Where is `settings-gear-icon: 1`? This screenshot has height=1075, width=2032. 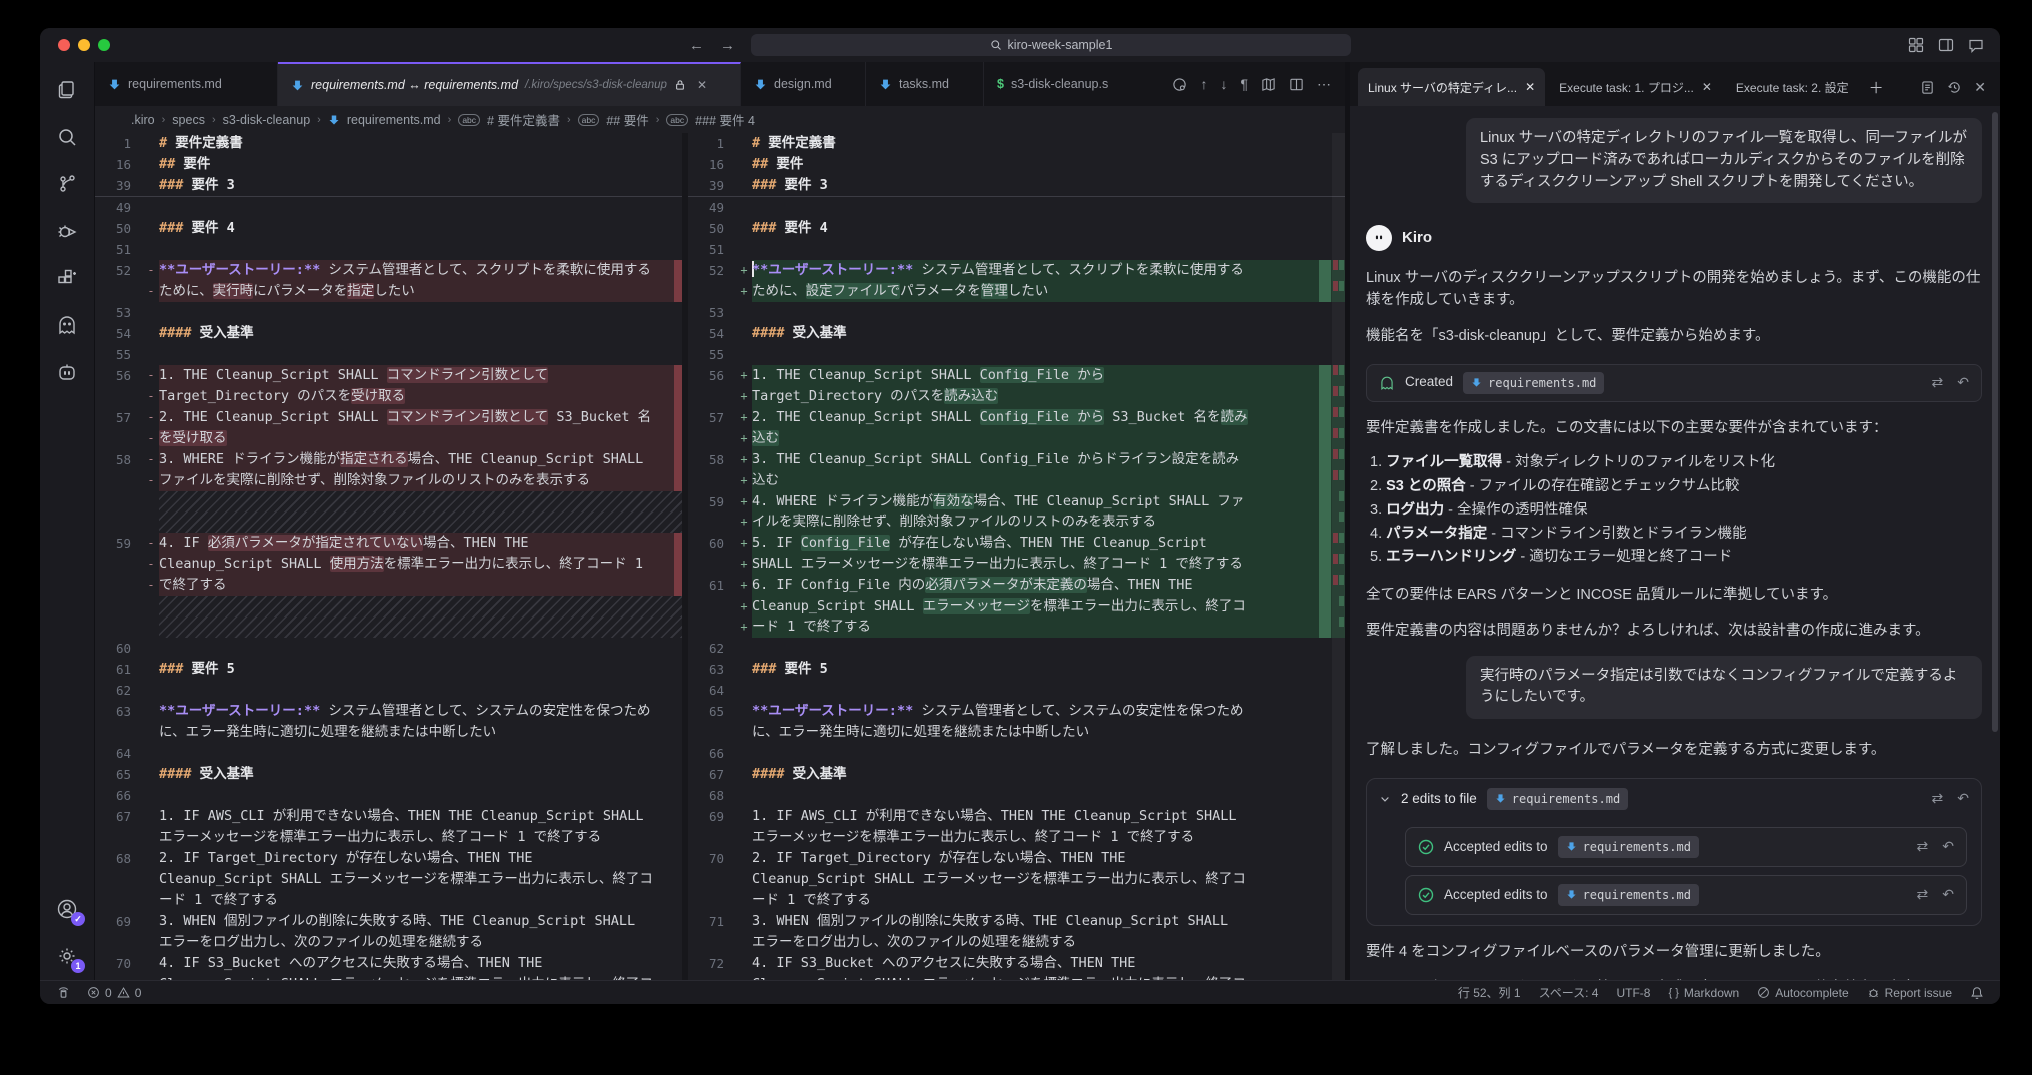 settings-gear-icon: 1 is located at coordinates (70, 958).